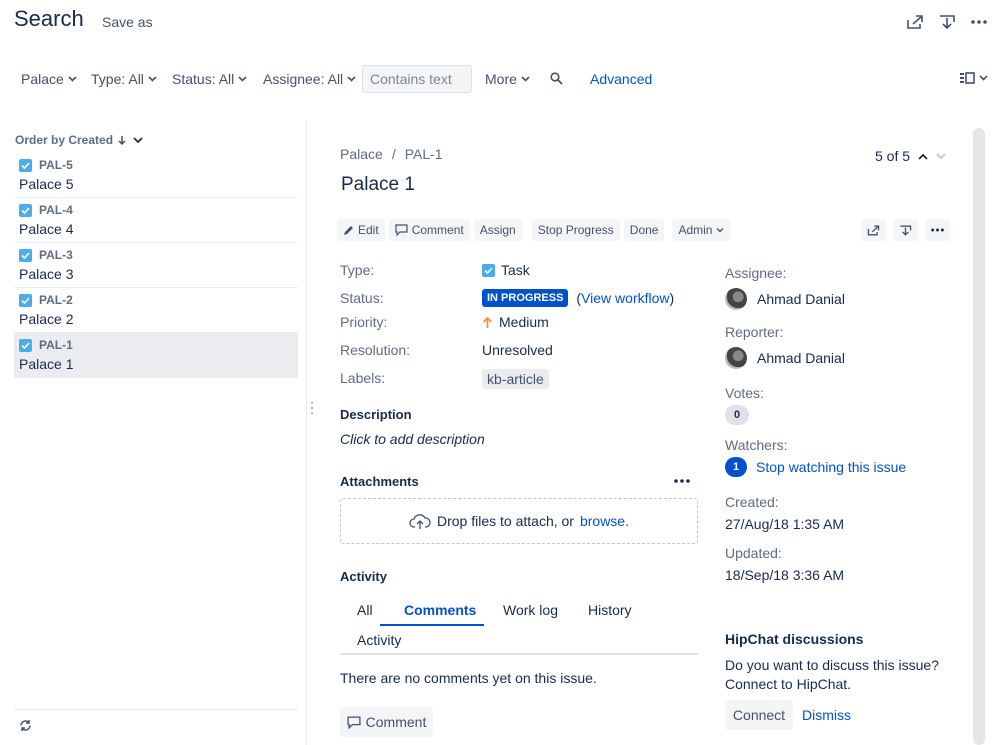  I want to click on tab-history: History, so click(610, 610).